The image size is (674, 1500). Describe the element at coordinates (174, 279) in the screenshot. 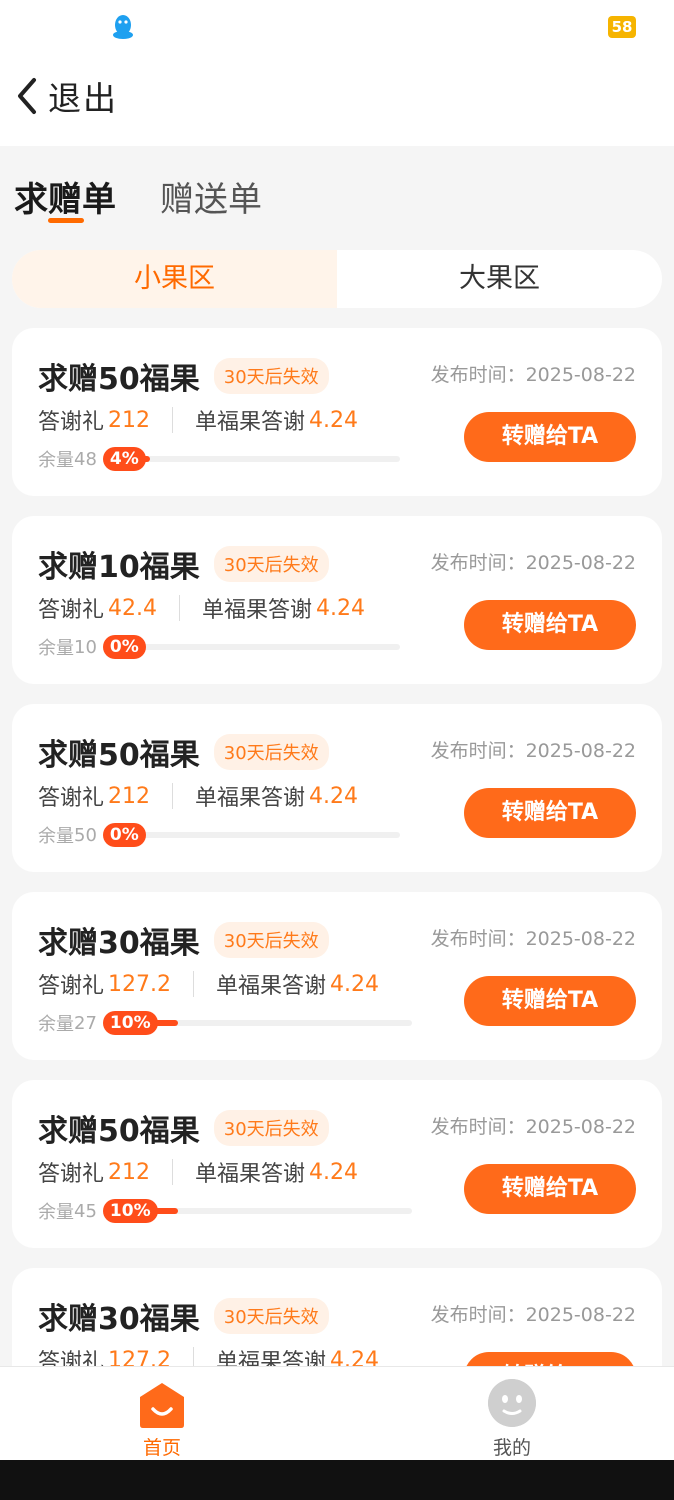

I see `segment-small-fruit-zone: 小果区` at that location.